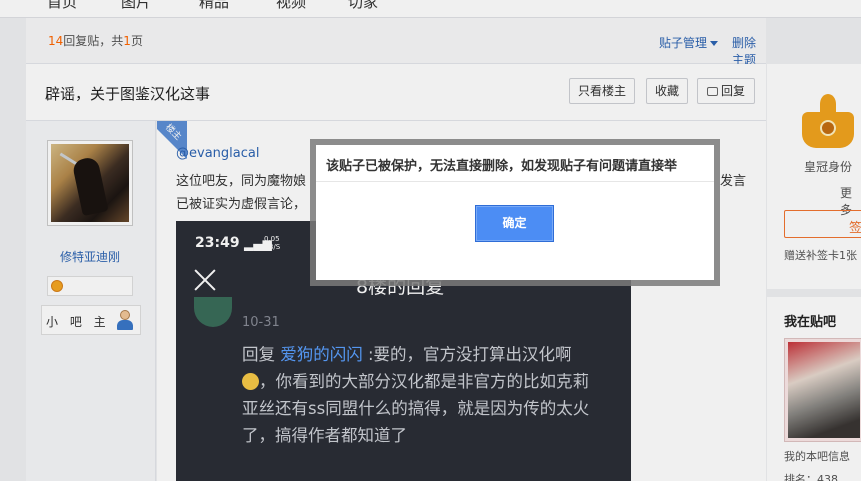  What do you see at coordinates (502, 166) in the screenshot?
I see `dialog-message: 该贴子已被保护，无法直接删除，如发现贴子有问题请直接举` at bounding box center [502, 166].